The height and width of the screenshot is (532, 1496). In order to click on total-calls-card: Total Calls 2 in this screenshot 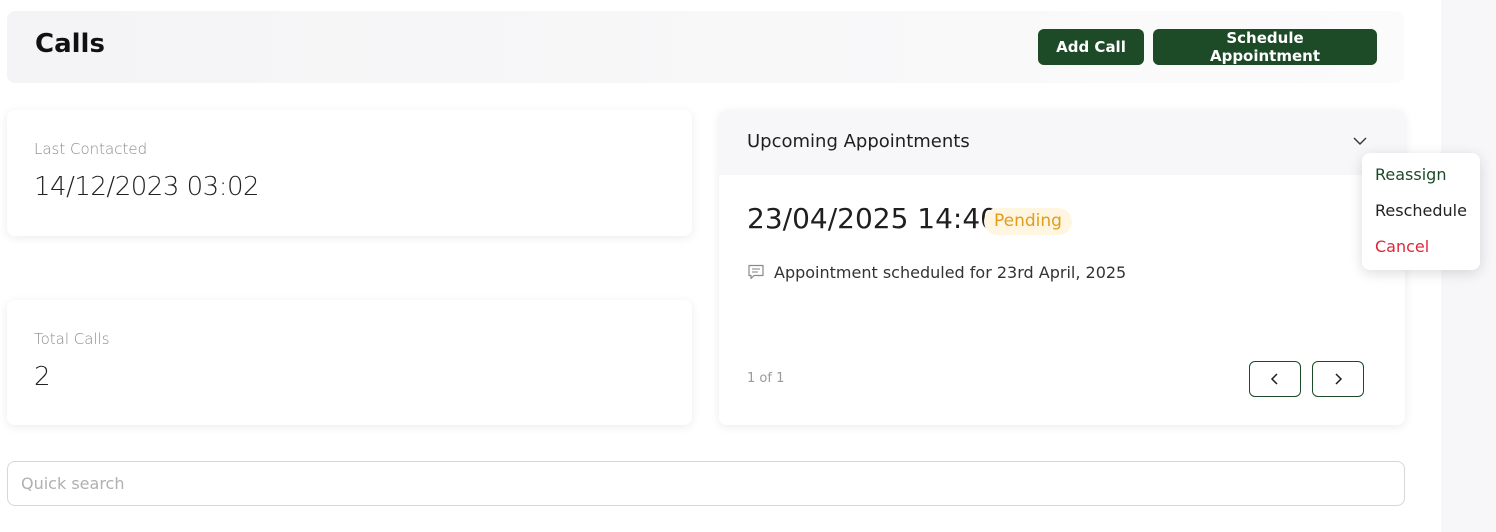, I will do `click(349, 362)`.